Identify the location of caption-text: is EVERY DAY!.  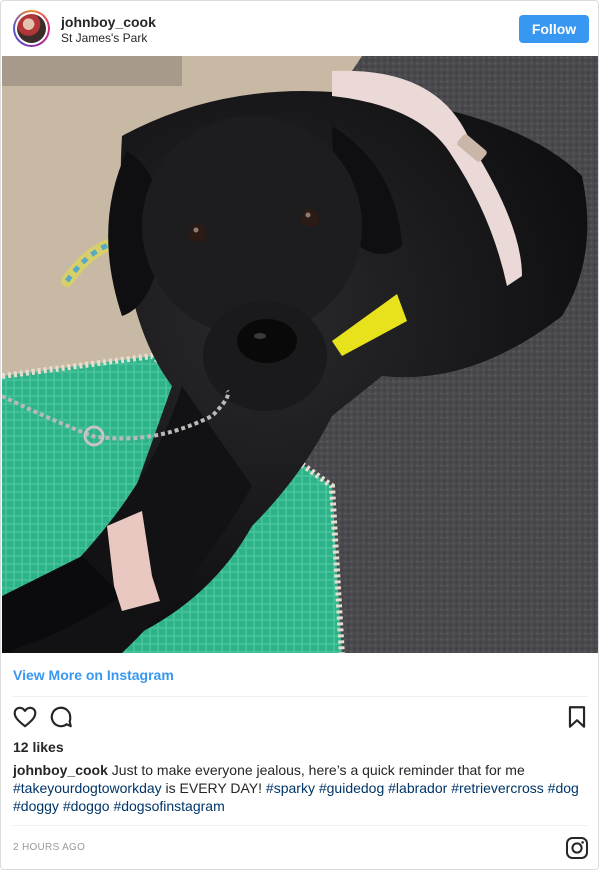
(213, 788).